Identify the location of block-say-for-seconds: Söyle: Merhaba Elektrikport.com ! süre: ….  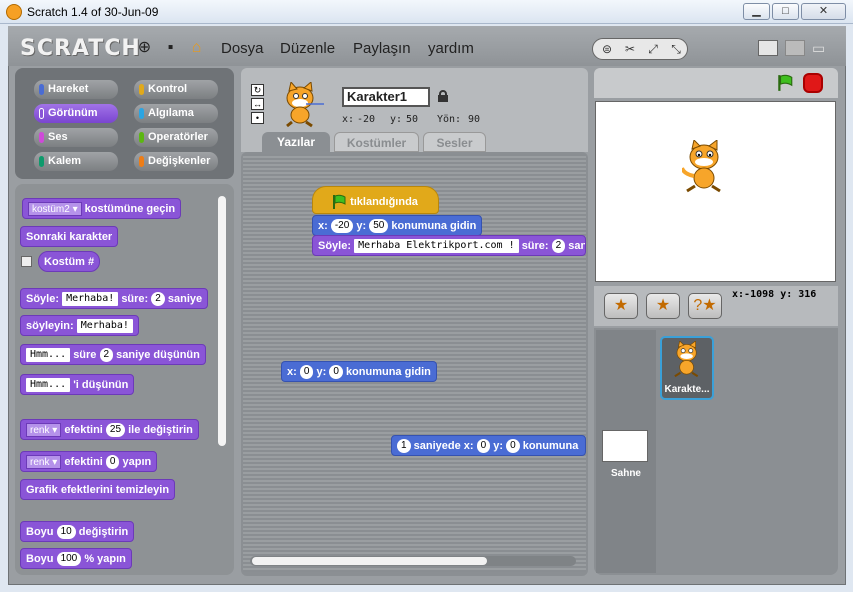
(449, 245).